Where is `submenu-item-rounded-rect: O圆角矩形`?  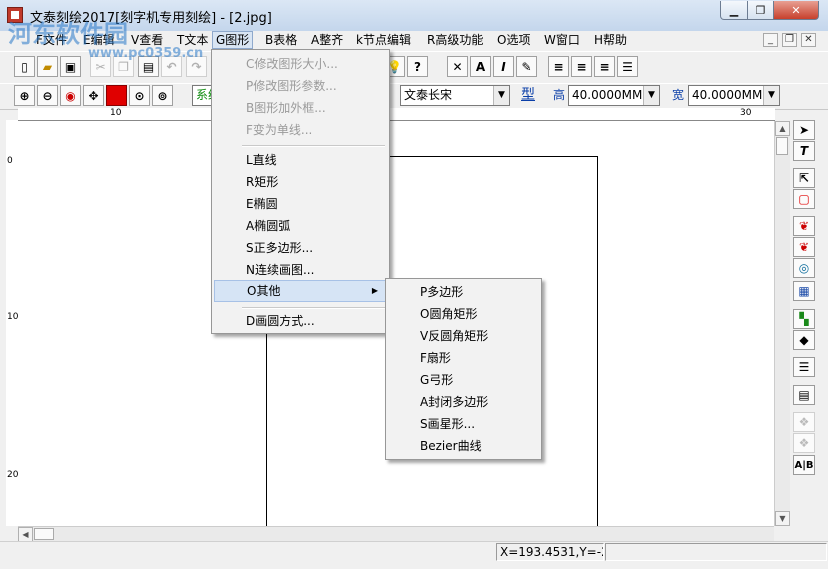 submenu-item-rounded-rect: O圆角矩形 is located at coordinates (463, 314).